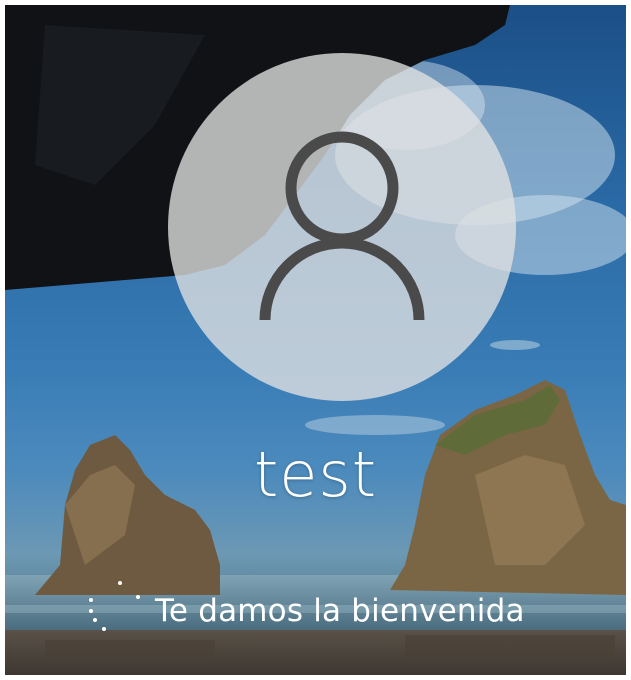  What do you see at coordinates (315, 474) in the screenshot?
I see `username: test` at bounding box center [315, 474].